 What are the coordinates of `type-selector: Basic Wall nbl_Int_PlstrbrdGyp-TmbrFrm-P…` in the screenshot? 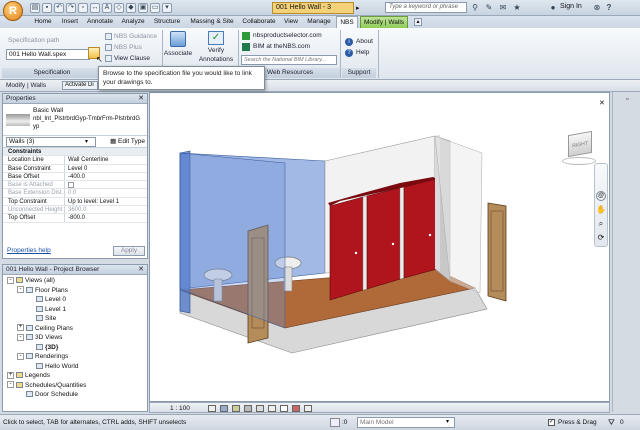 It's located at (75, 120).